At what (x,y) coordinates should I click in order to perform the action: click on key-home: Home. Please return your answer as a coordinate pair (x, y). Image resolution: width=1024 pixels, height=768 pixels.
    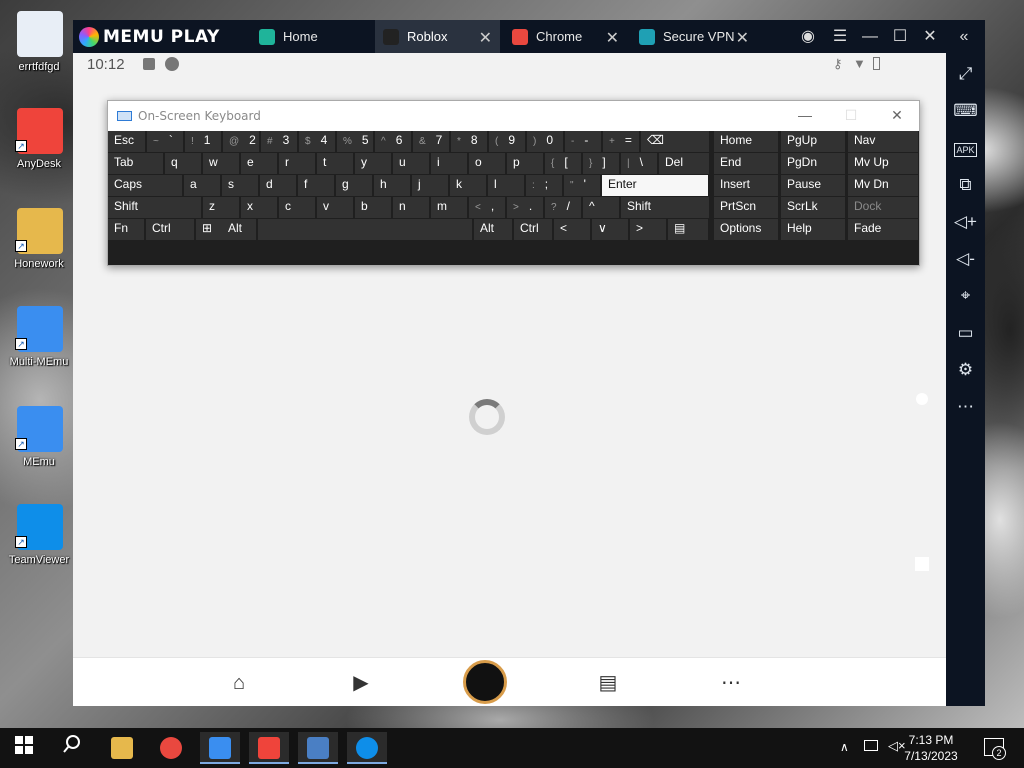
    Looking at the image, I should click on (746, 141).